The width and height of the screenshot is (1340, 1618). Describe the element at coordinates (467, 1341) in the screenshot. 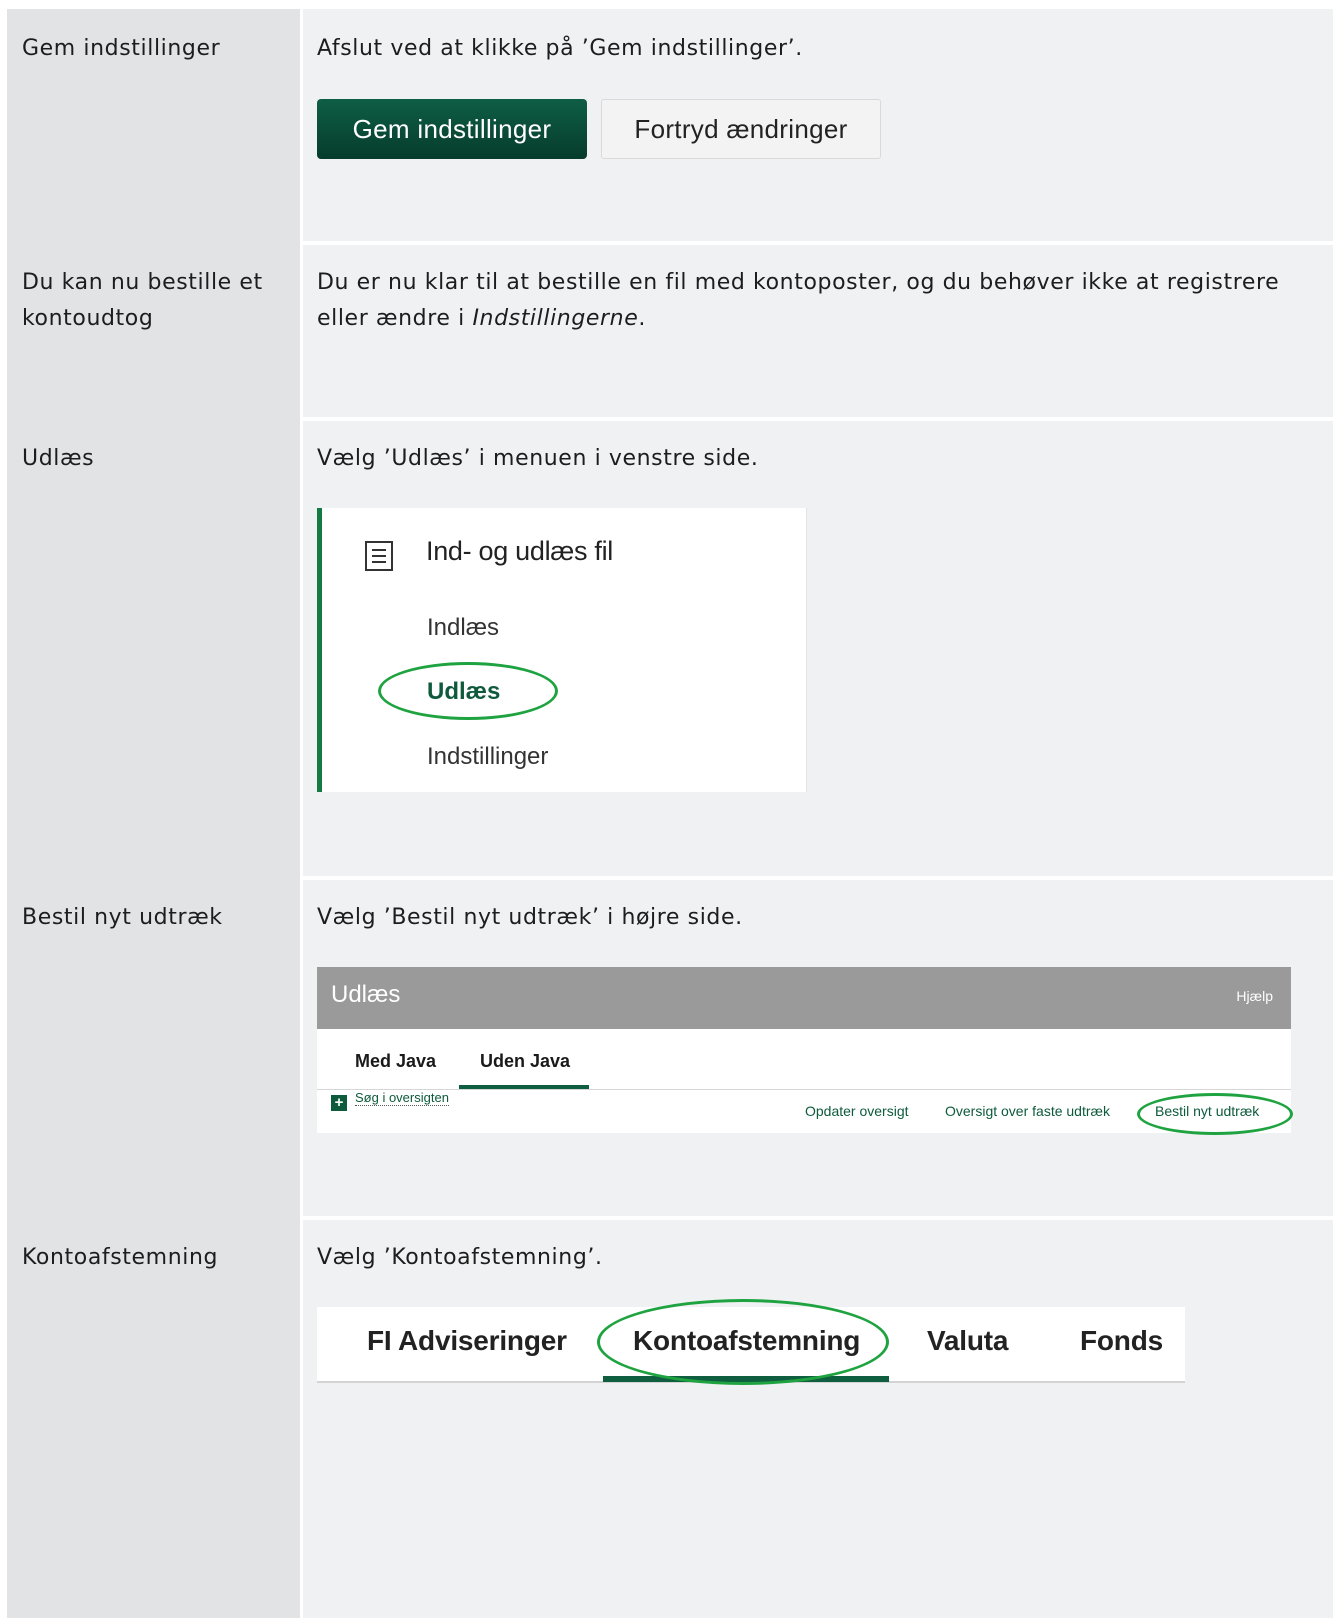

I see `tab-fi-adviseringer: FI Adviseringer` at that location.